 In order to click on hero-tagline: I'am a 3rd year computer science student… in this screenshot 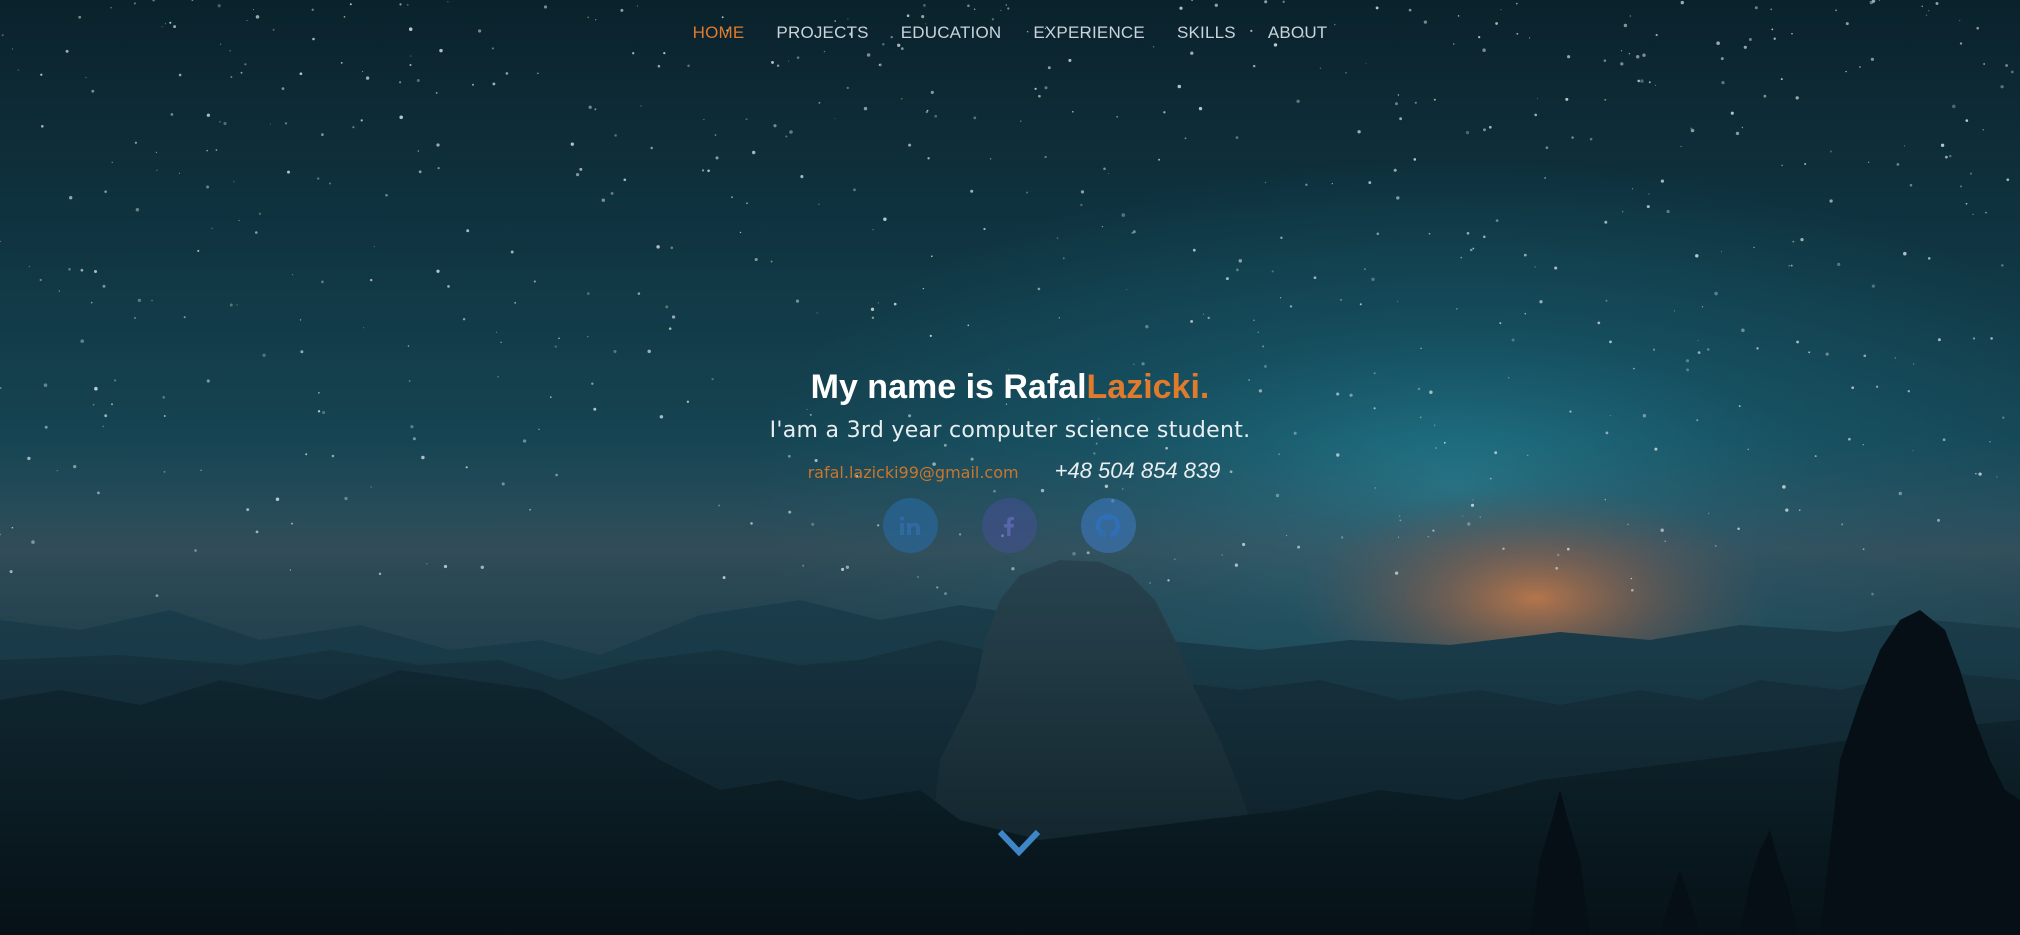, I will do `click(1010, 430)`.